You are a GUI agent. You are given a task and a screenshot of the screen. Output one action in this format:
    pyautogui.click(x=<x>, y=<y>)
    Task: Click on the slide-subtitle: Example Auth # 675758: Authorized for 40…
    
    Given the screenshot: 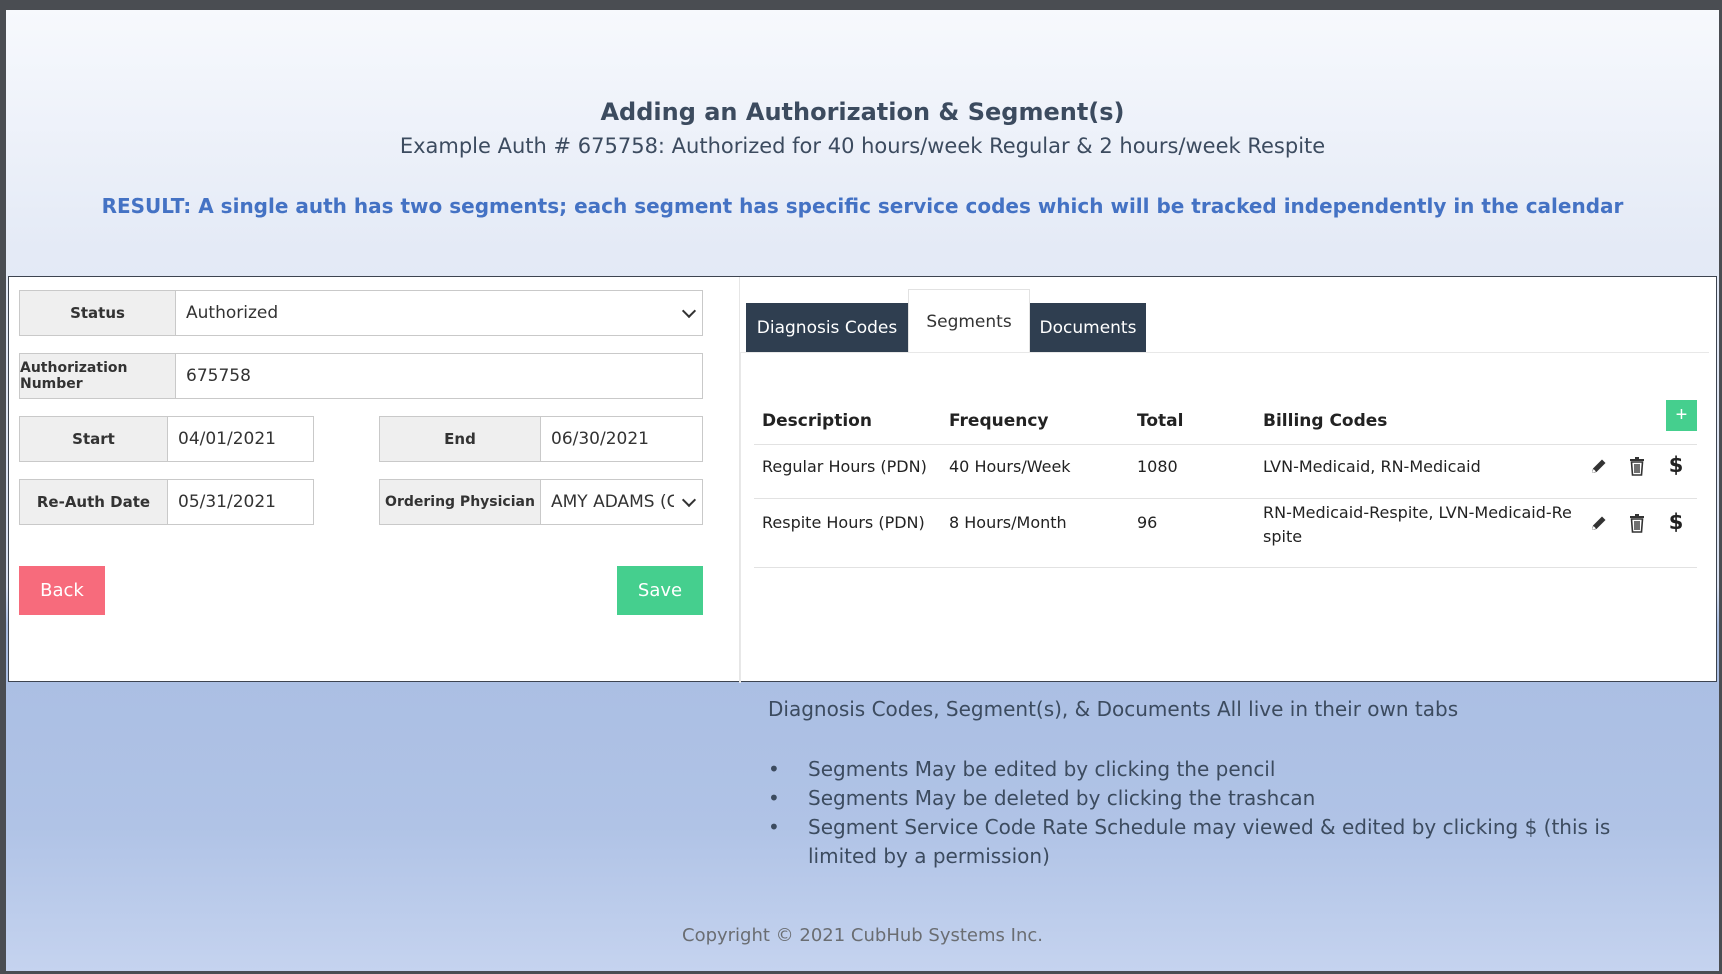 What is the action you would take?
    pyautogui.click(x=862, y=146)
    